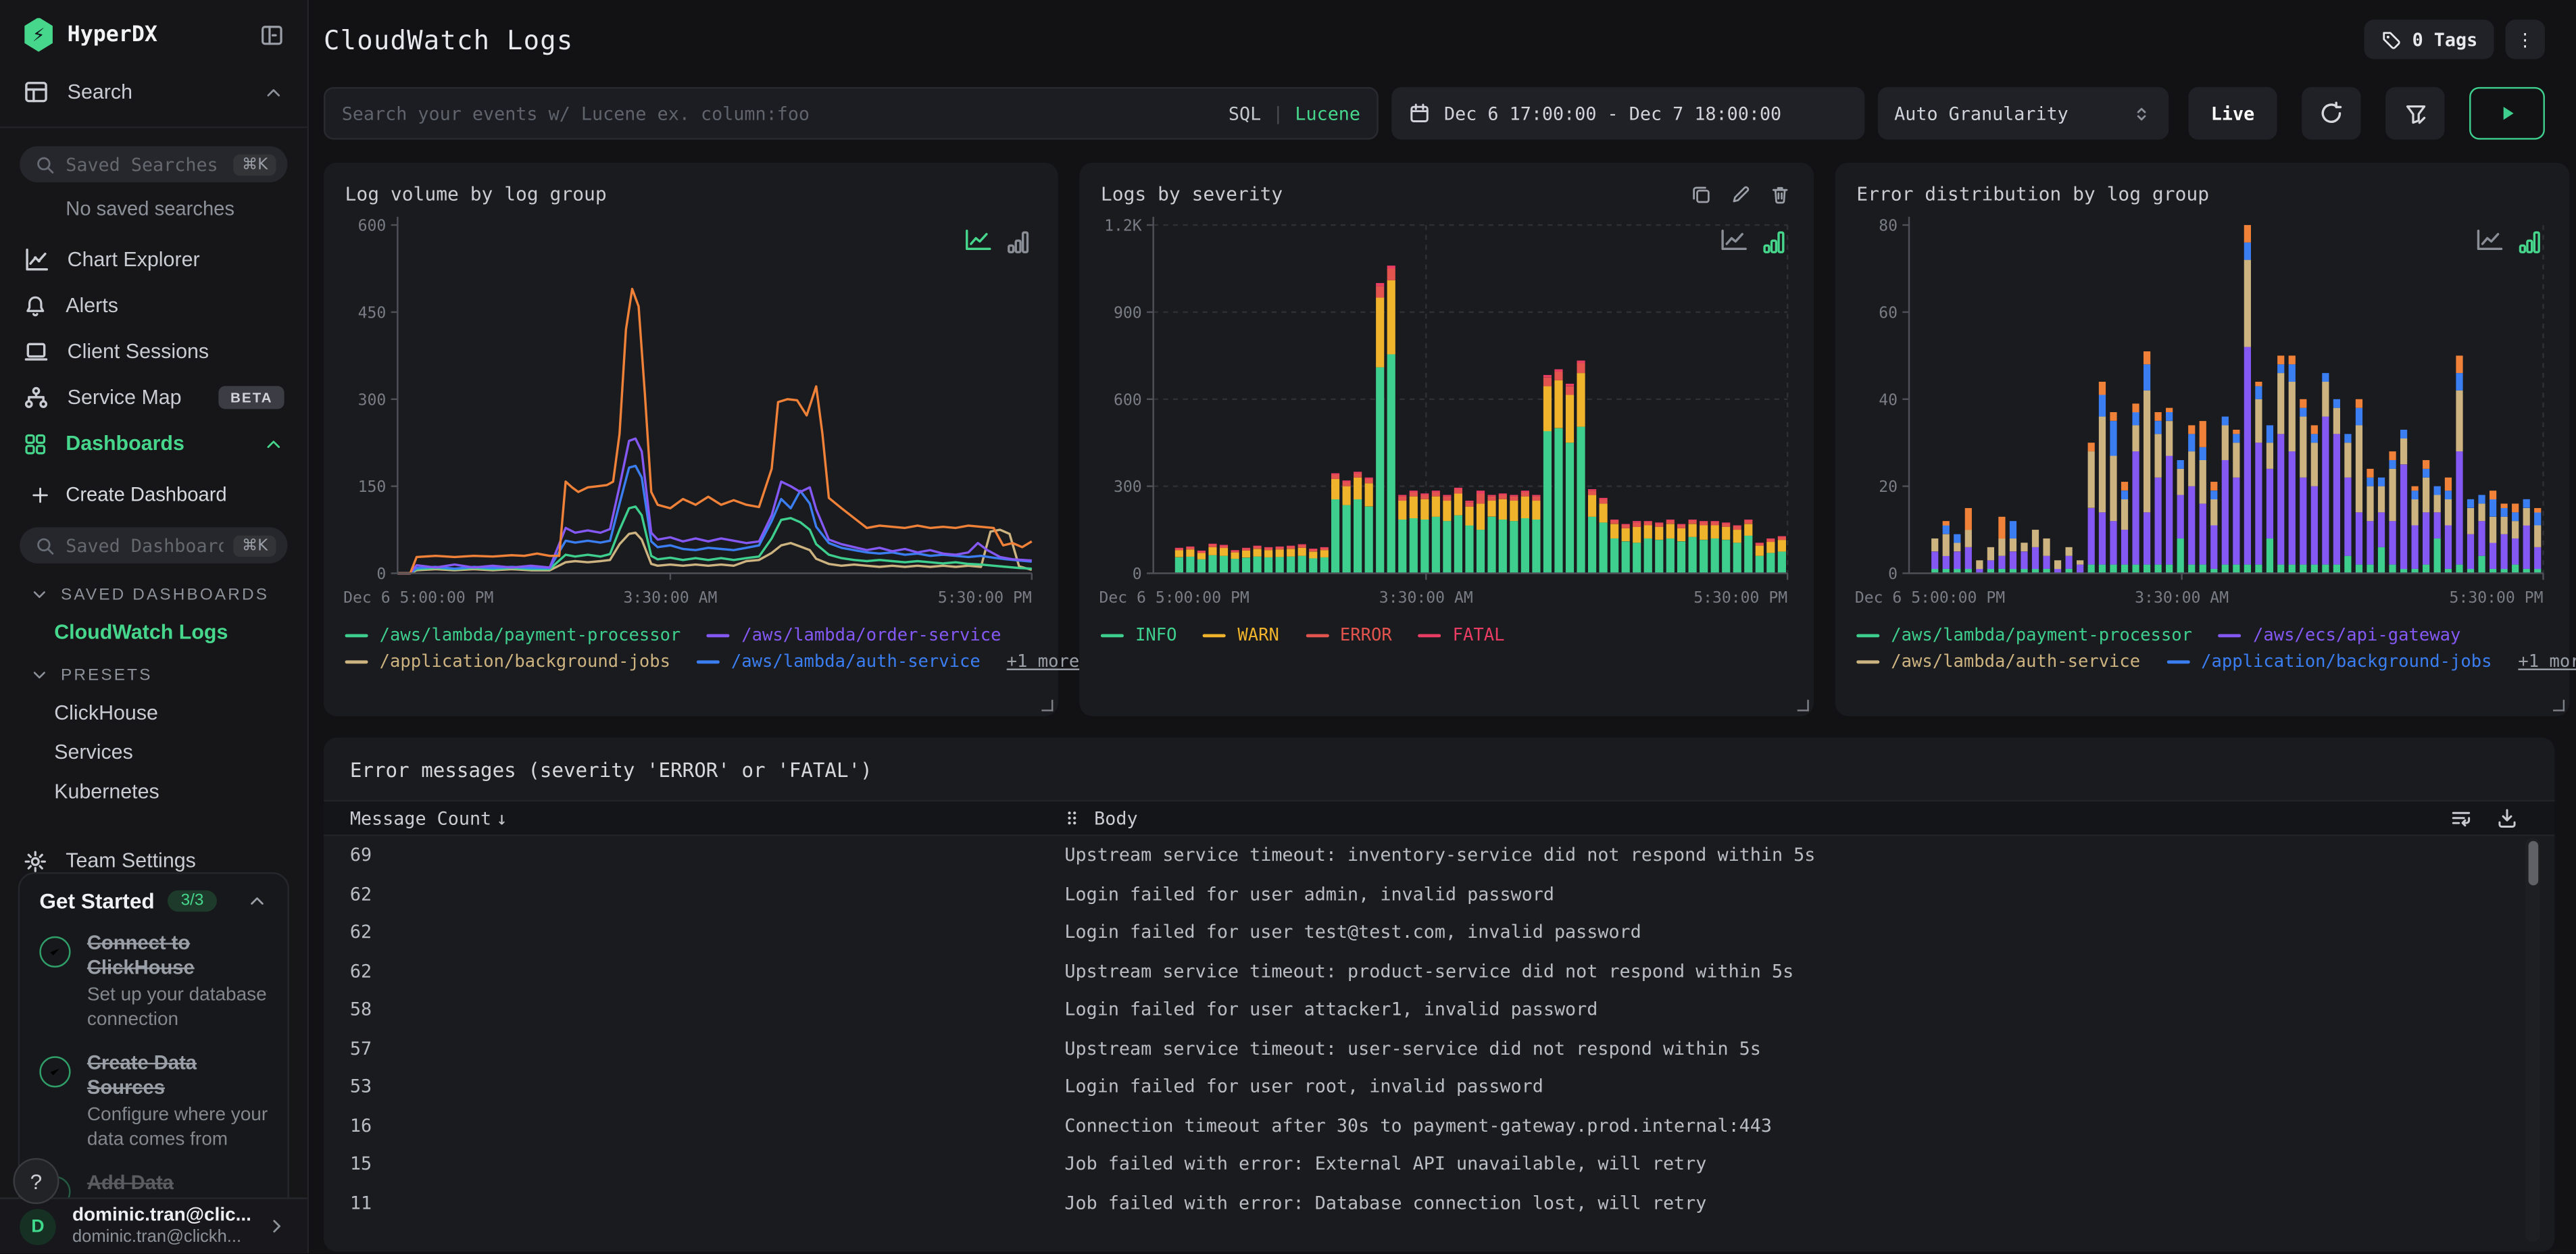  What do you see at coordinates (168, 675) in the screenshot?
I see `presets-header: PRESETS` at bounding box center [168, 675].